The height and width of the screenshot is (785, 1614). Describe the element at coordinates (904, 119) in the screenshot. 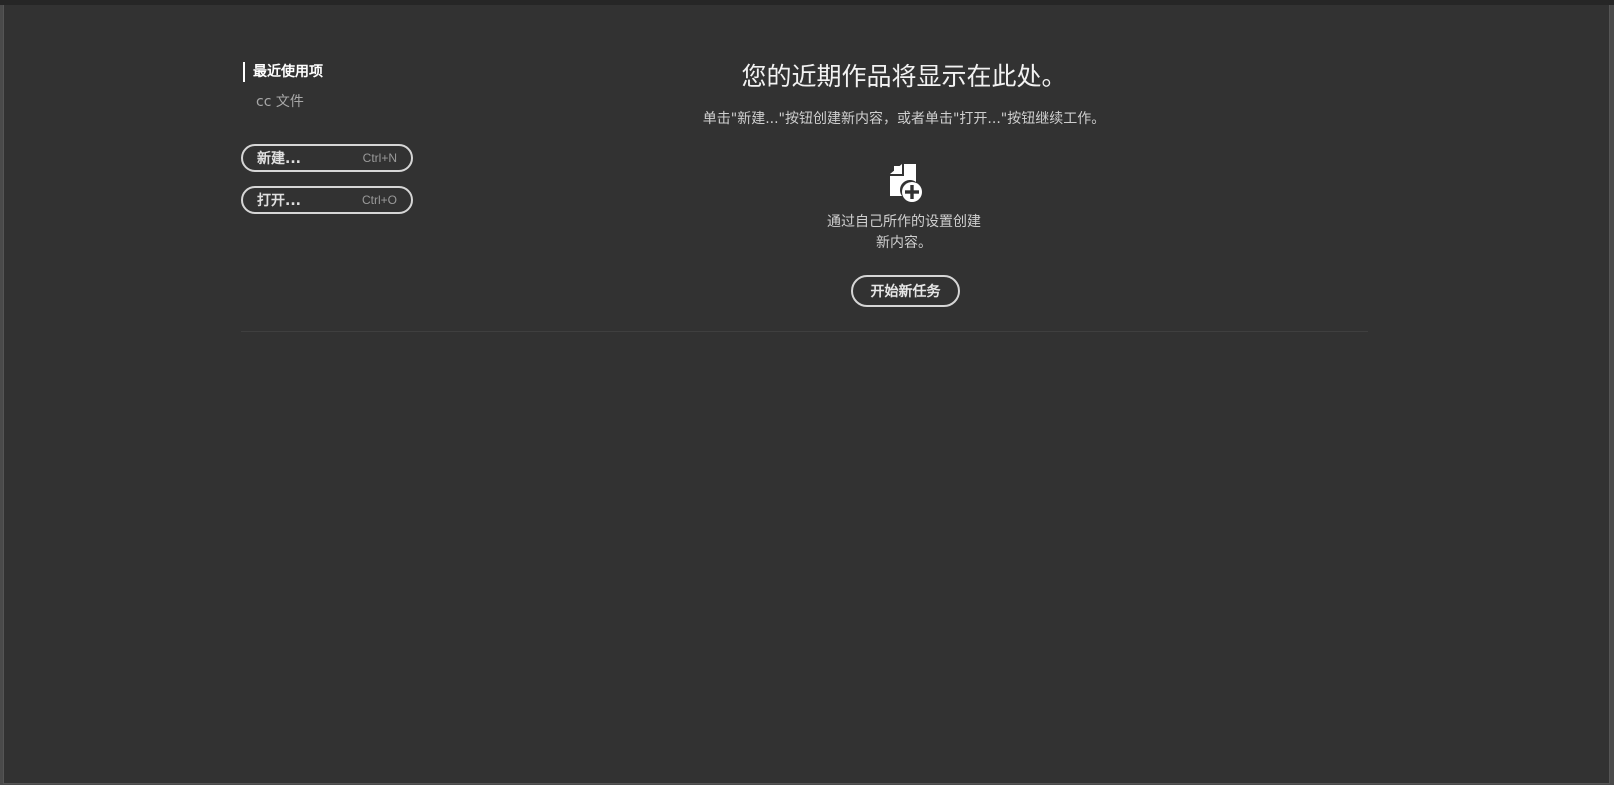

I see `page-subtitle: 单击"新建..."按钮创建新内容，或者单击"打开..."按钮继续工作。` at that location.